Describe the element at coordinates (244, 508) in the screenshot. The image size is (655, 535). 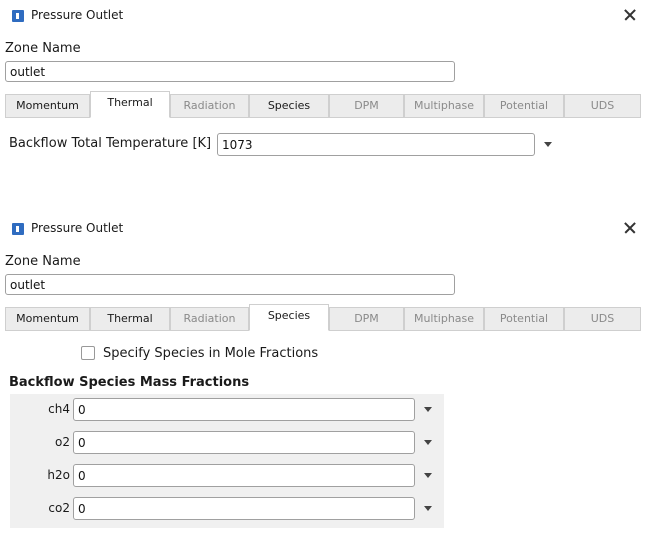
I see `species-input-co2` at that location.